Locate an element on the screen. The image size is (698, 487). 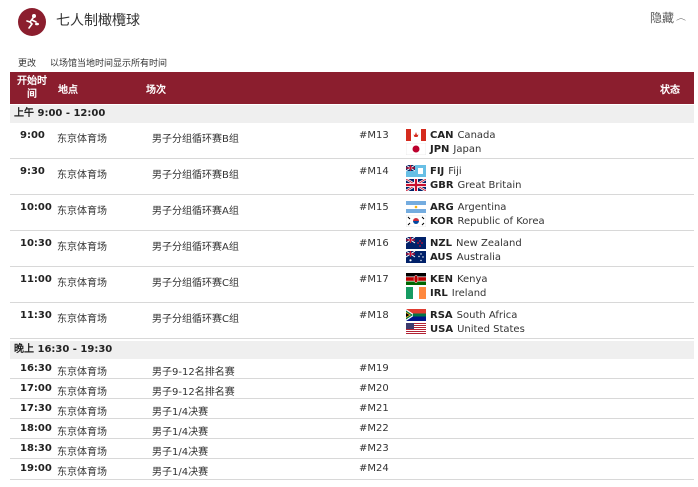
match-code: #M17 is located at coordinates (374, 279).